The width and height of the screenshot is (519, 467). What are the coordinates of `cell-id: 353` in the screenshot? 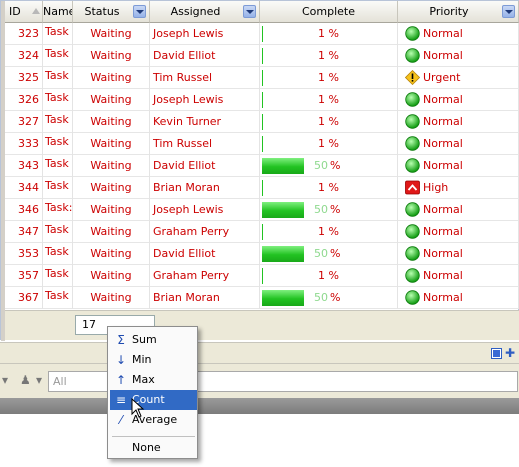 It's located at (24, 254).